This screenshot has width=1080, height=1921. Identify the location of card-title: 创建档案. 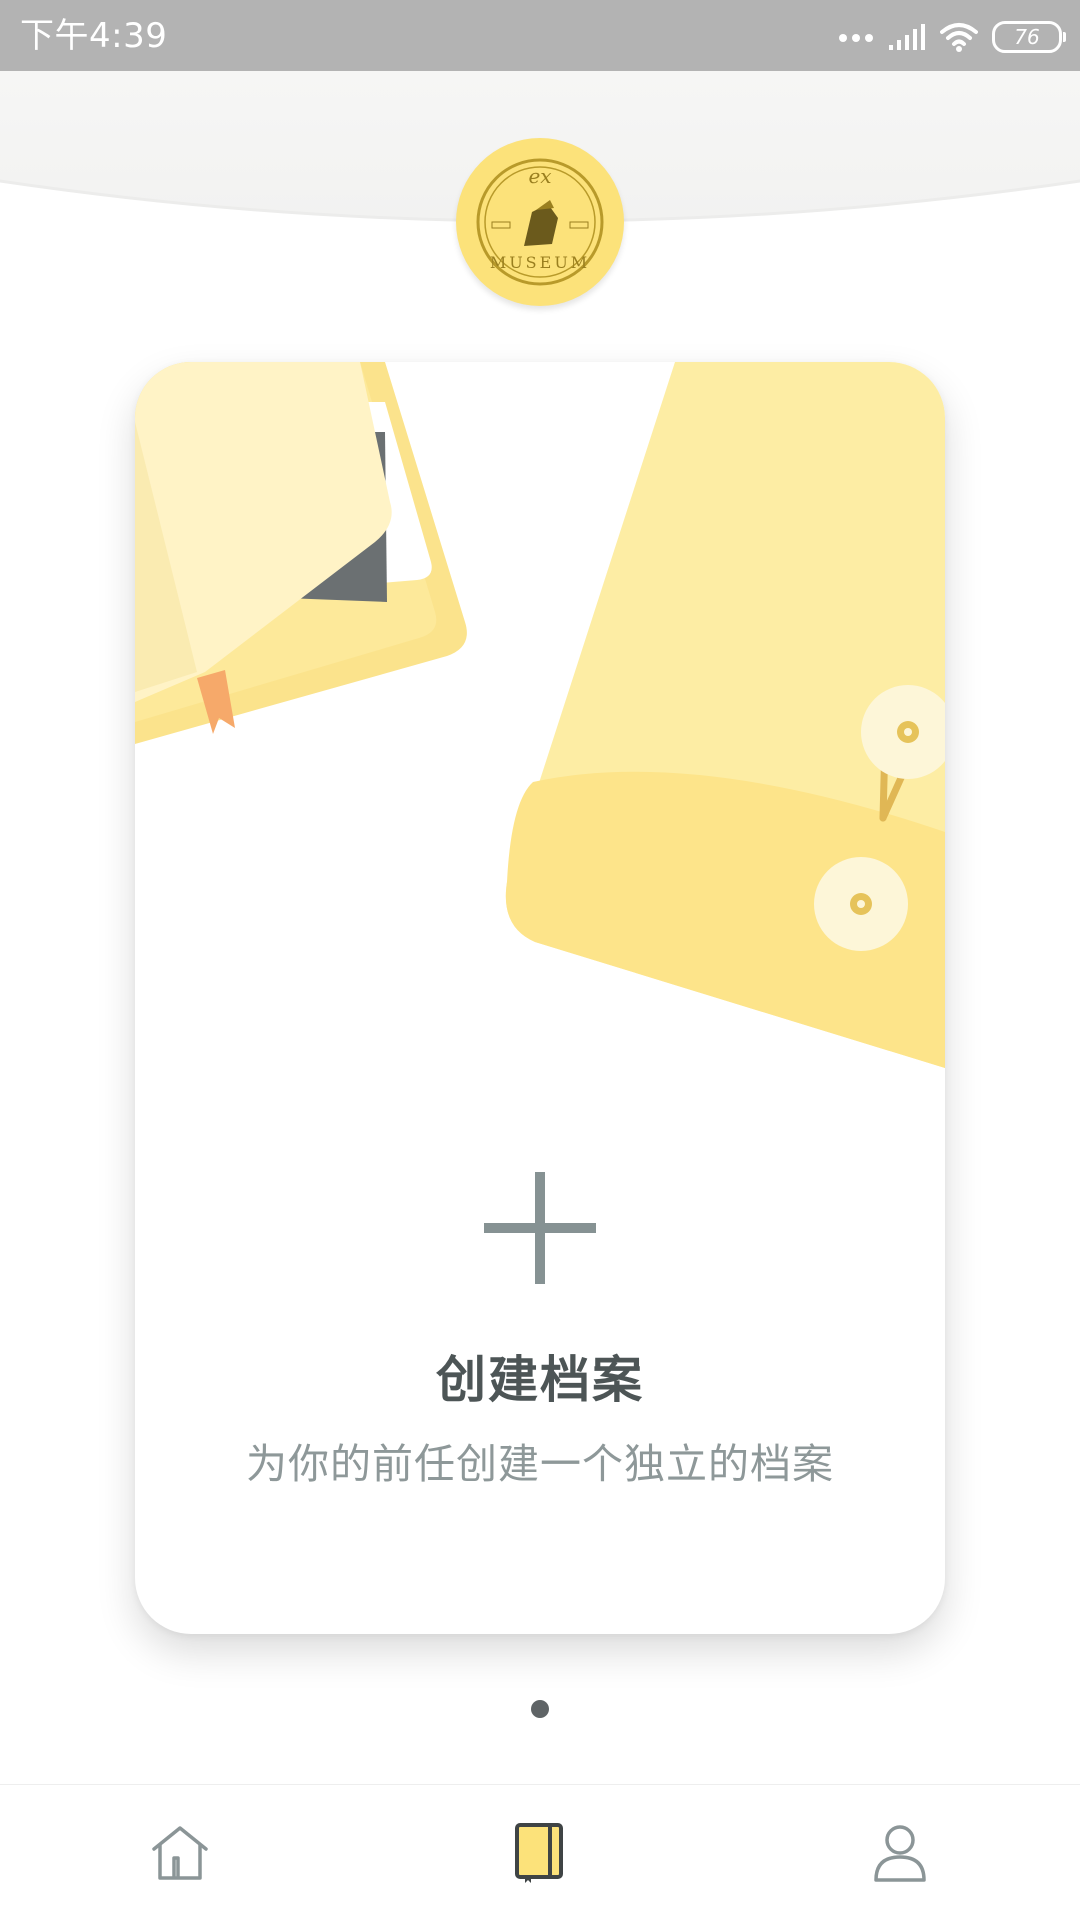
(540, 1380).